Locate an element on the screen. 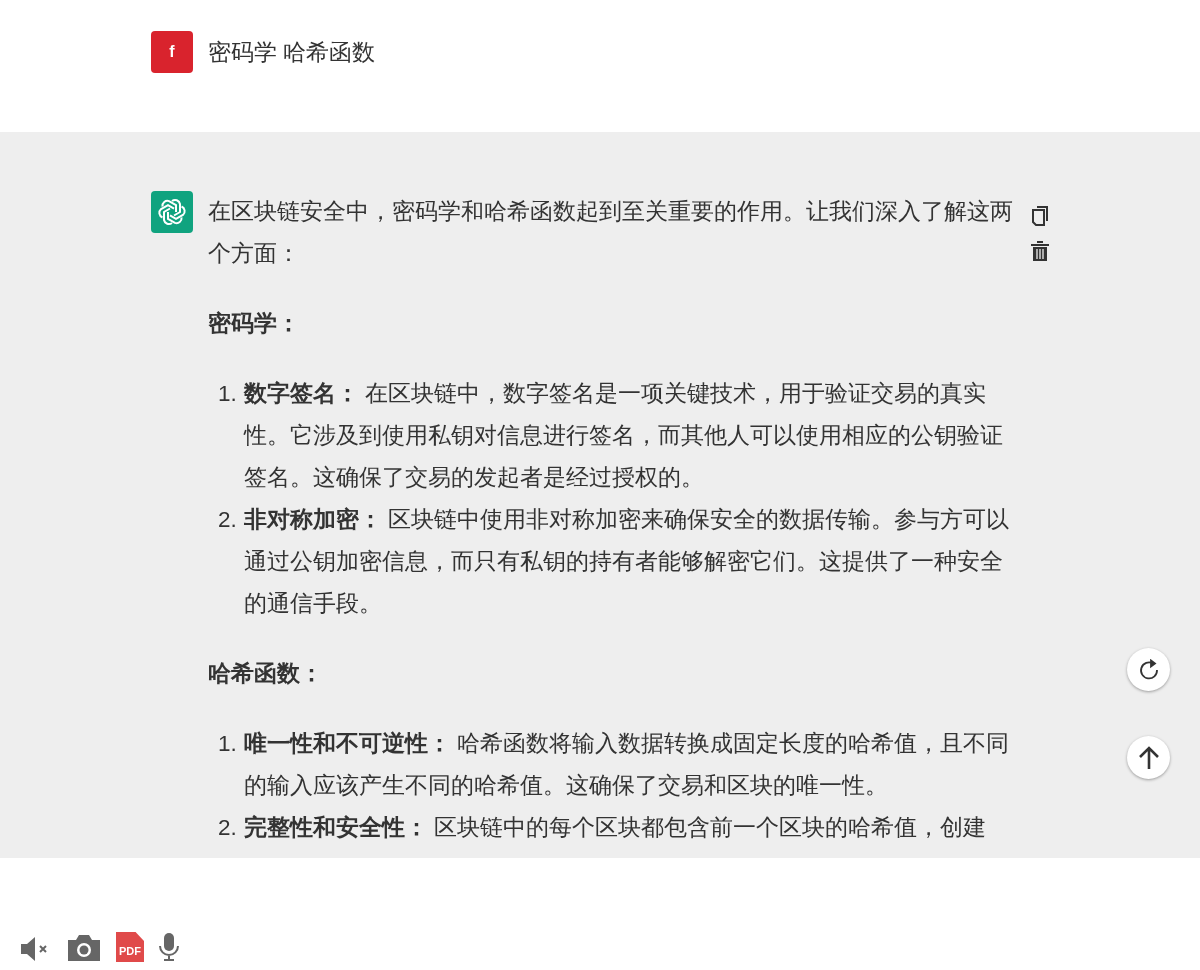  copy-button is located at coordinates (1040, 216).